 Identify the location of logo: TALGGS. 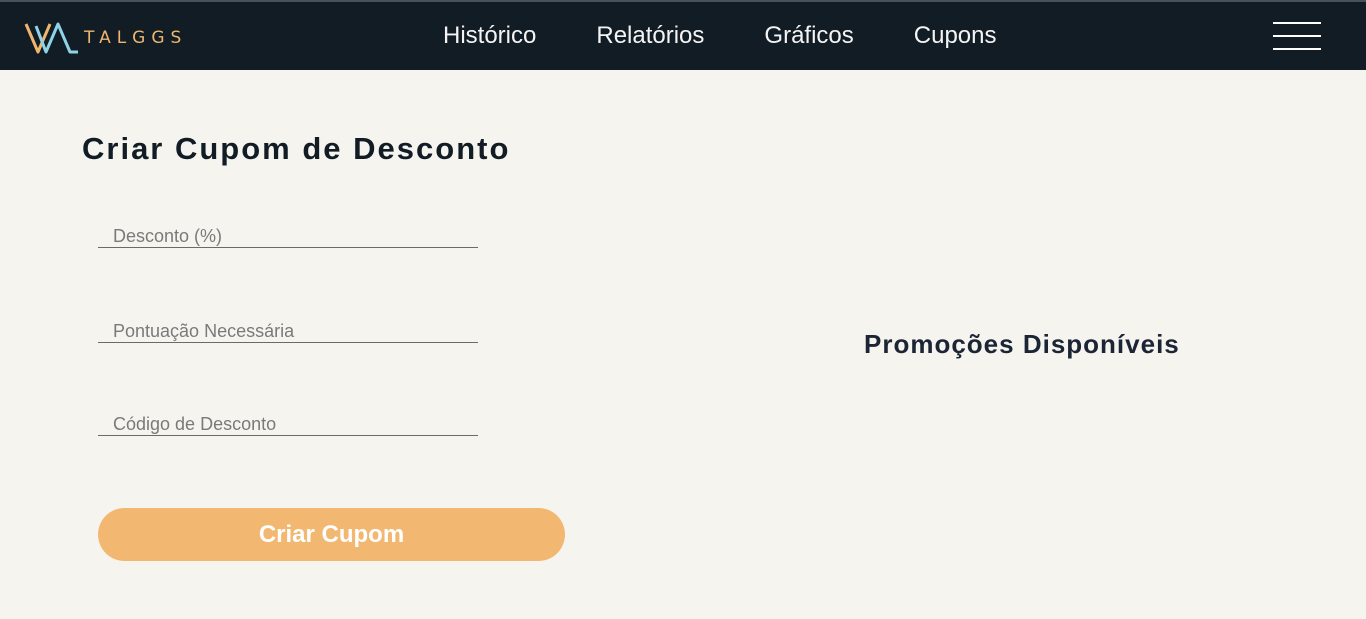
(105, 38).